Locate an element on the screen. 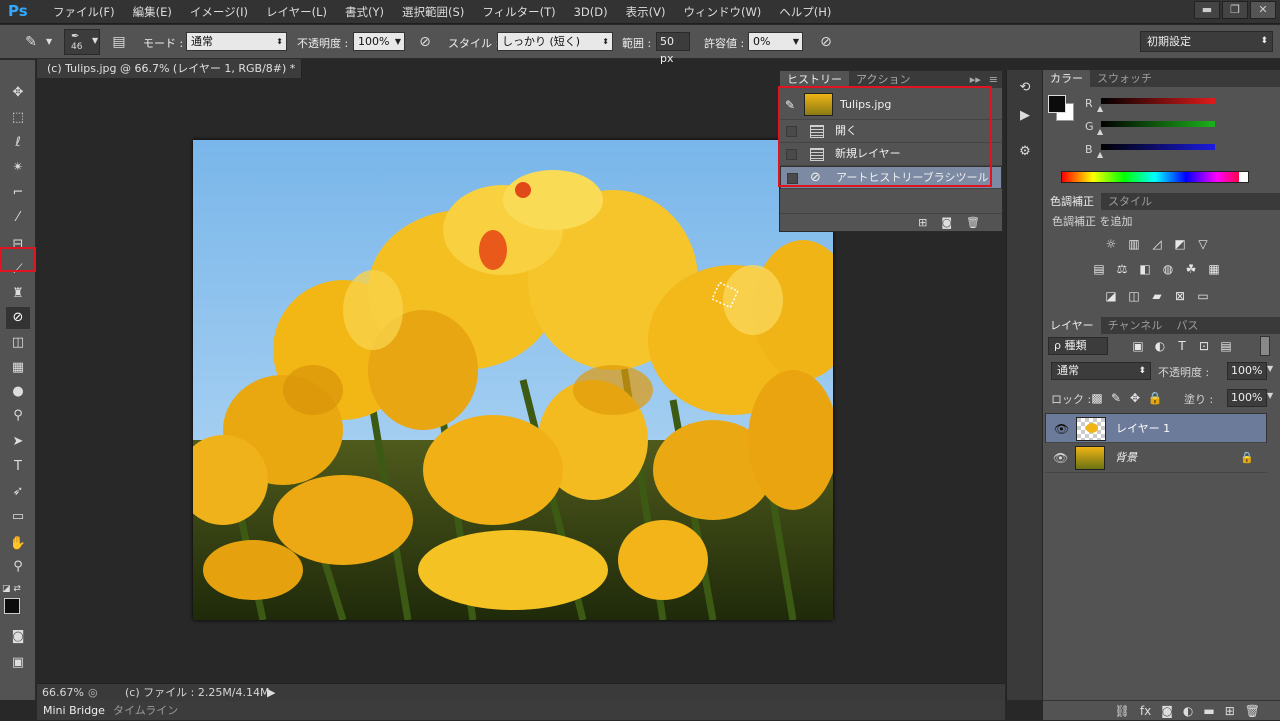  rectangle-tool-icon: ▭ is located at coordinates (18, 517).